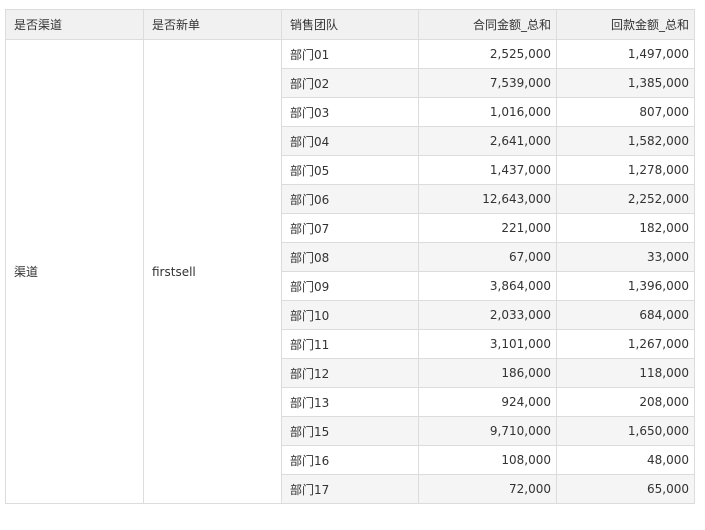 The width and height of the screenshot is (705, 530). I want to click on cell-payment-amount: 684,000, so click(625, 315).